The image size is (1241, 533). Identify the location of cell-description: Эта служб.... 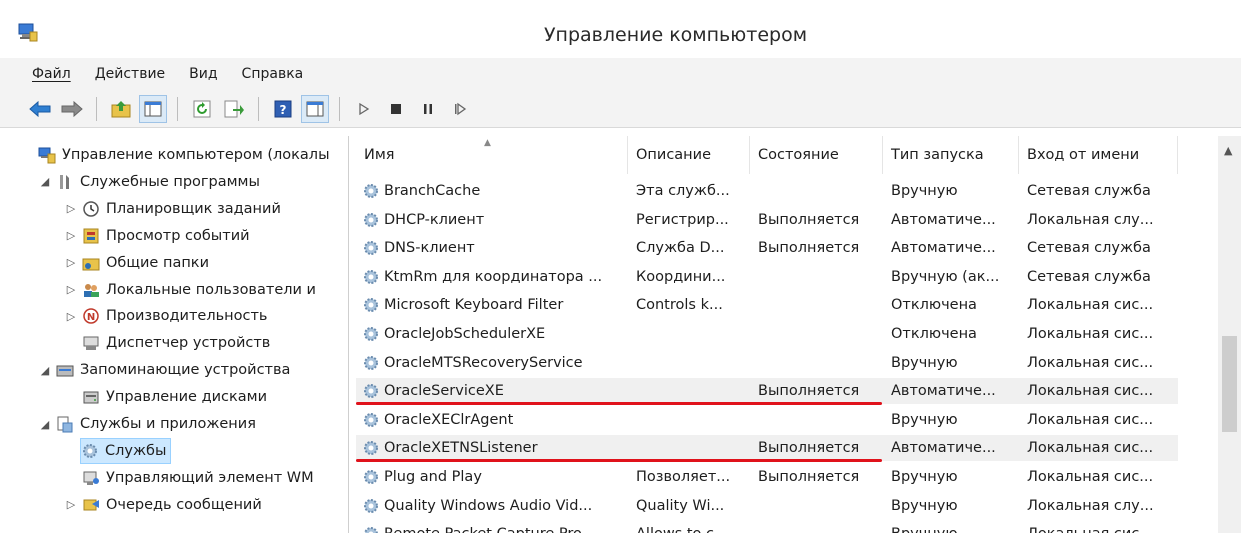
(683, 191).